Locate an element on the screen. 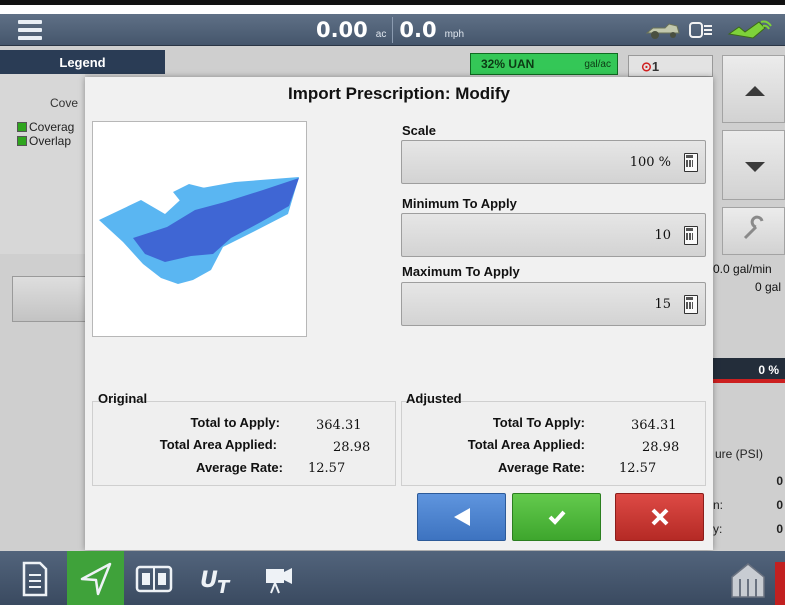  universal-terminal-icon: U T is located at coordinates (216, 579).